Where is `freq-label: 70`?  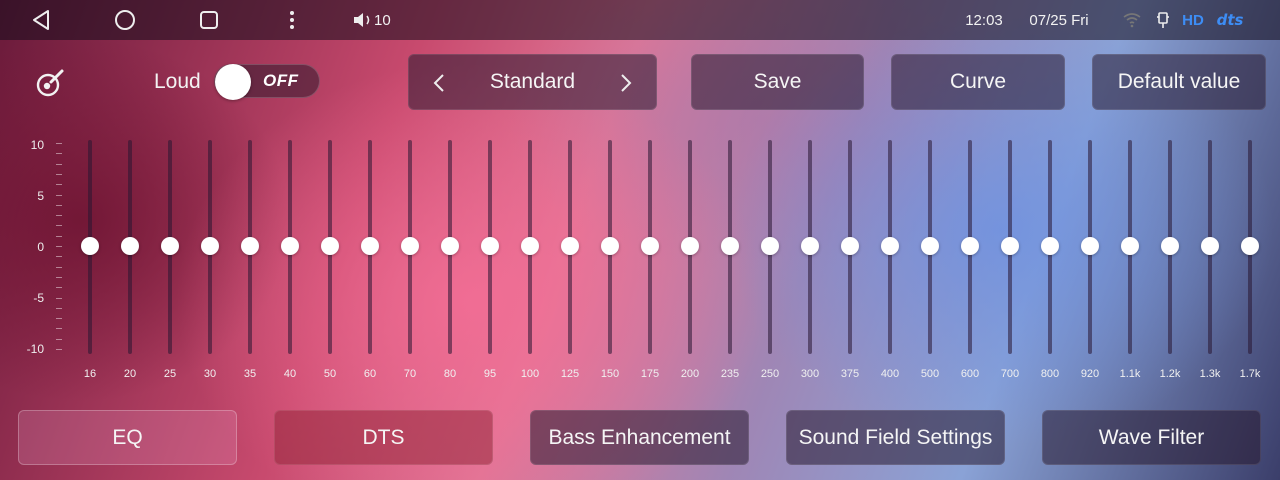
freq-label: 70 is located at coordinates (410, 374).